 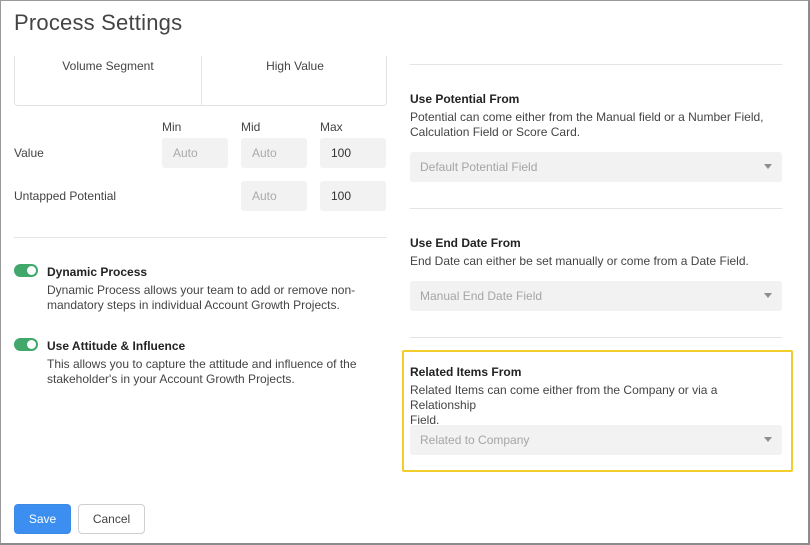 What do you see at coordinates (42, 519) in the screenshot?
I see `save-button: Save` at bounding box center [42, 519].